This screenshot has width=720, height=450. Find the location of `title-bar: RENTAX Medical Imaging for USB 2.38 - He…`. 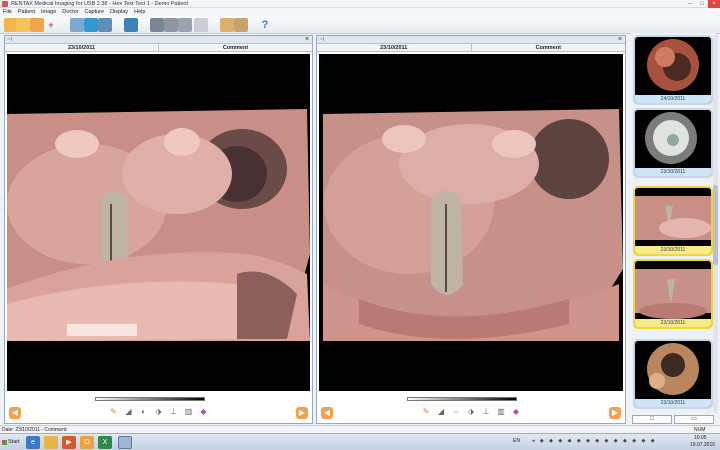

title-bar: RENTAX Medical Imaging for USB 2.38 - He… is located at coordinates (360, 4).